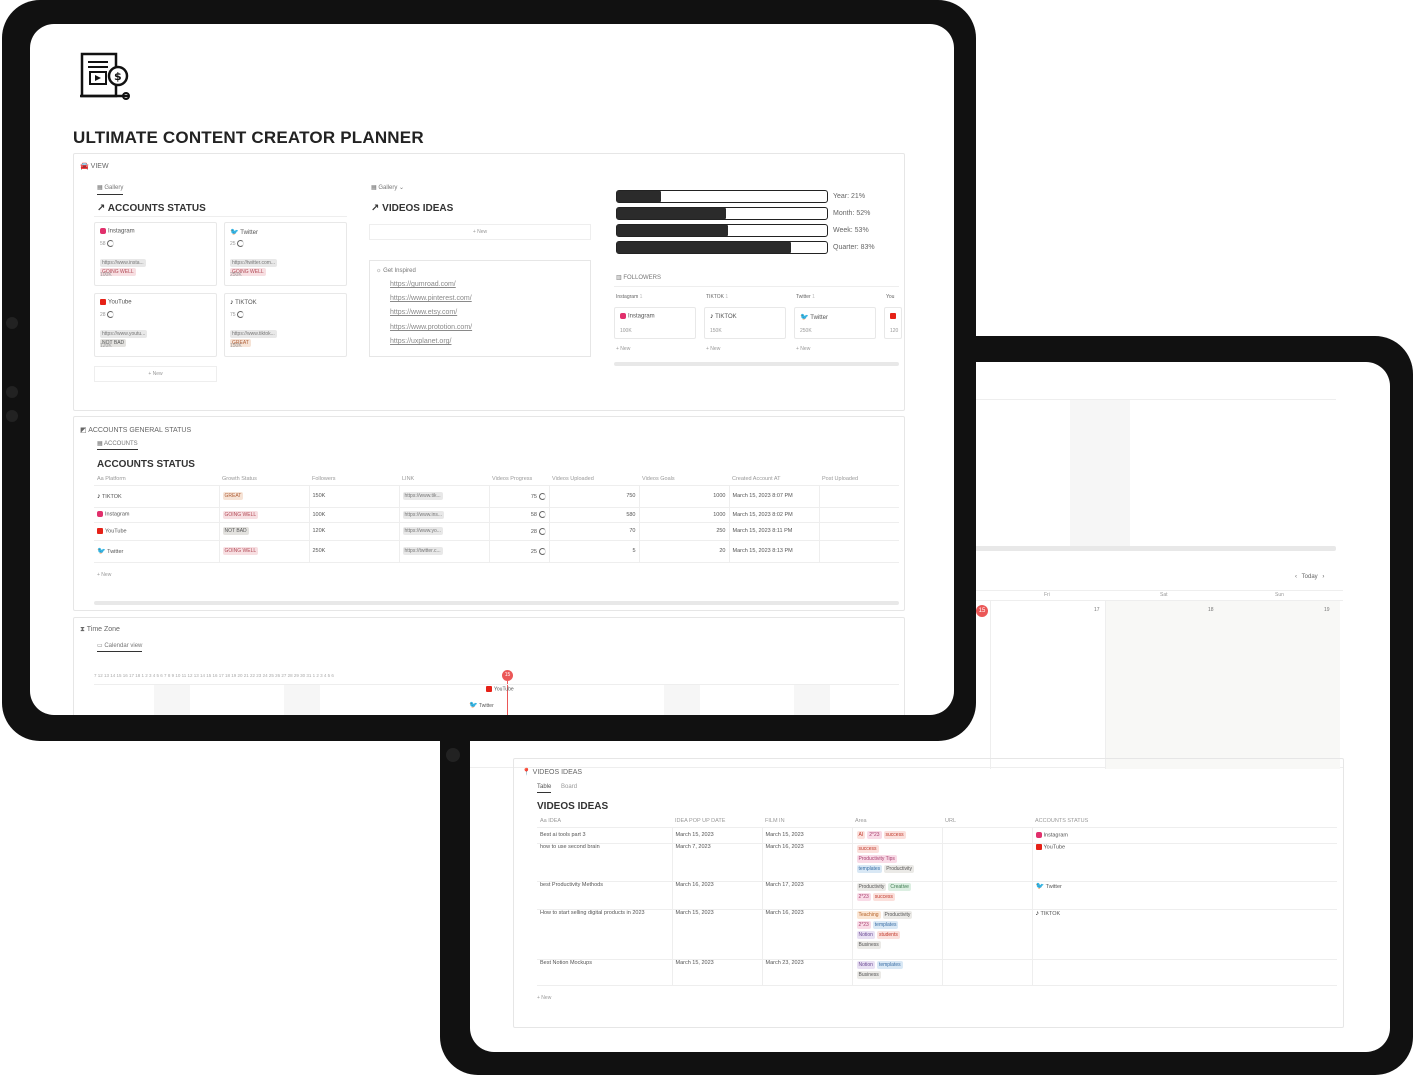 The height and width of the screenshot is (1075, 1413). What do you see at coordinates (594, 479) in the screenshot?
I see `col-uploaded: Videos Uploaded` at bounding box center [594, 479].